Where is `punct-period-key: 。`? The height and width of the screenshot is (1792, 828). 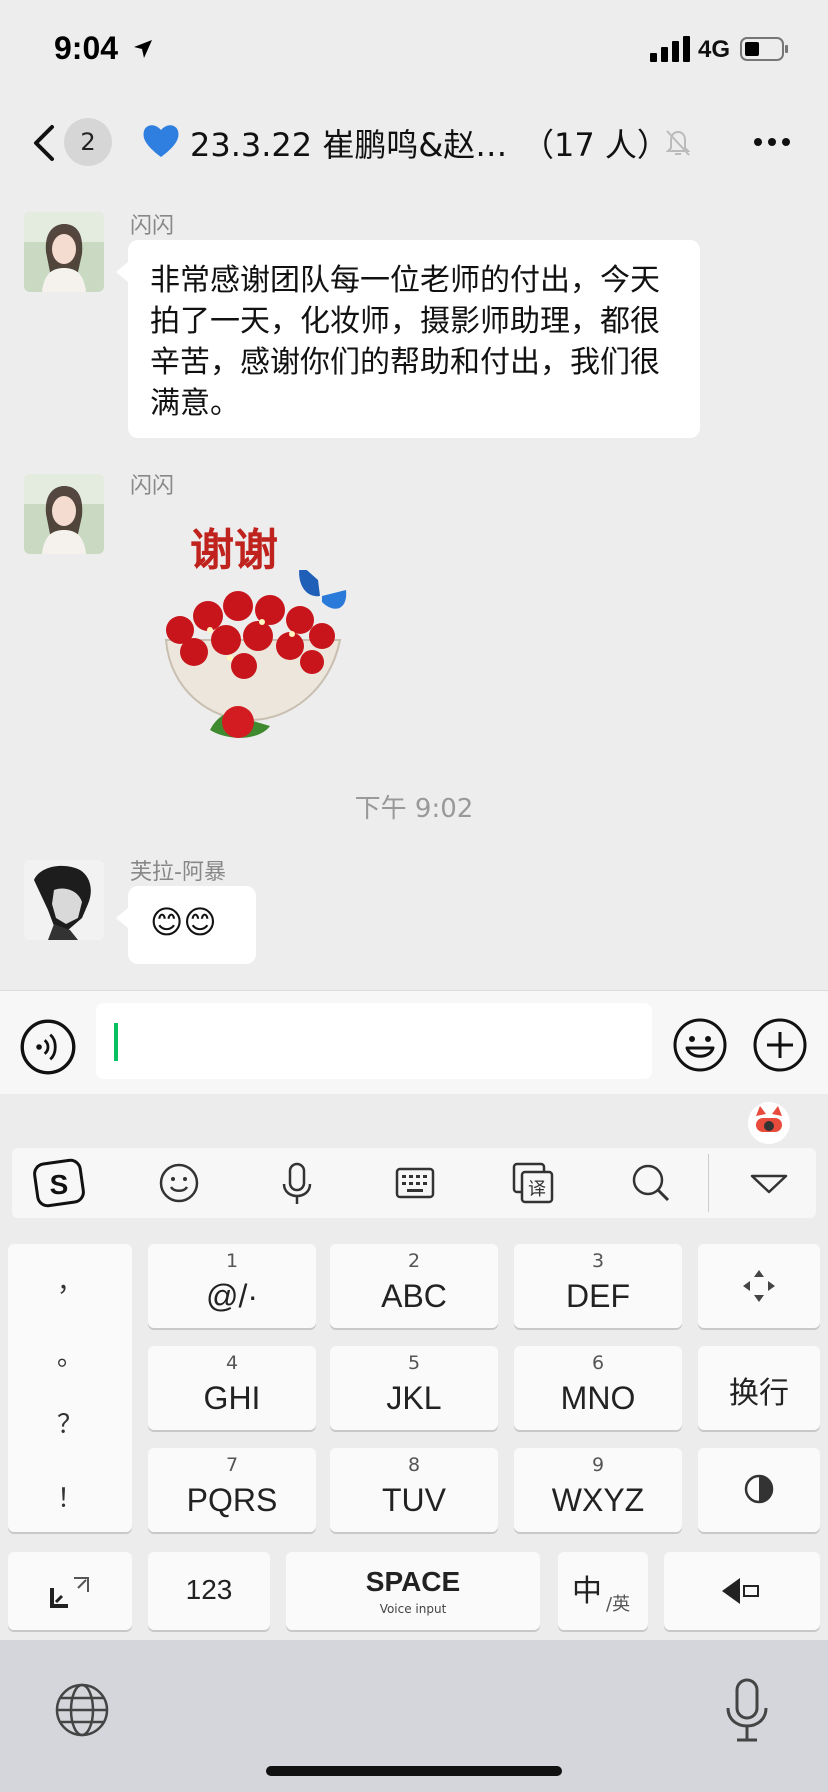 punct-period-key: 。 is located at coordinates (70, 1354).